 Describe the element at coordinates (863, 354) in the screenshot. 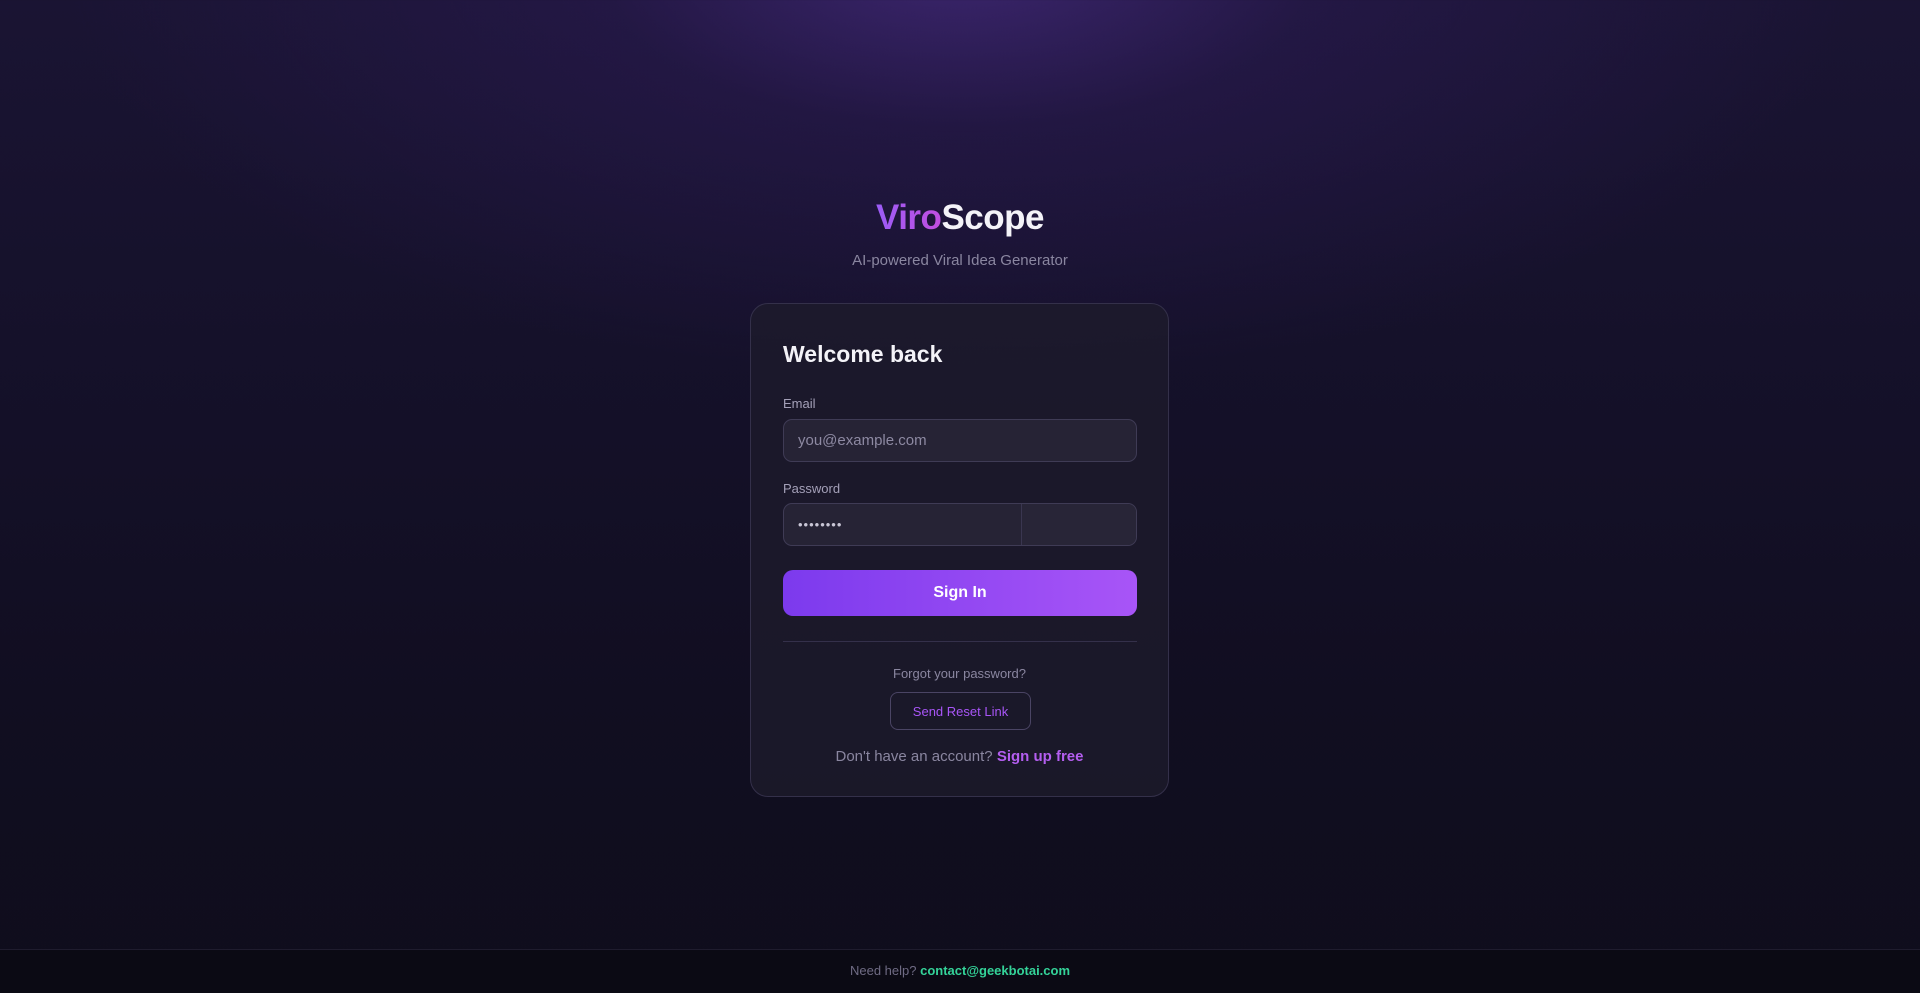

I see `login-title: Welcome back` at that location.